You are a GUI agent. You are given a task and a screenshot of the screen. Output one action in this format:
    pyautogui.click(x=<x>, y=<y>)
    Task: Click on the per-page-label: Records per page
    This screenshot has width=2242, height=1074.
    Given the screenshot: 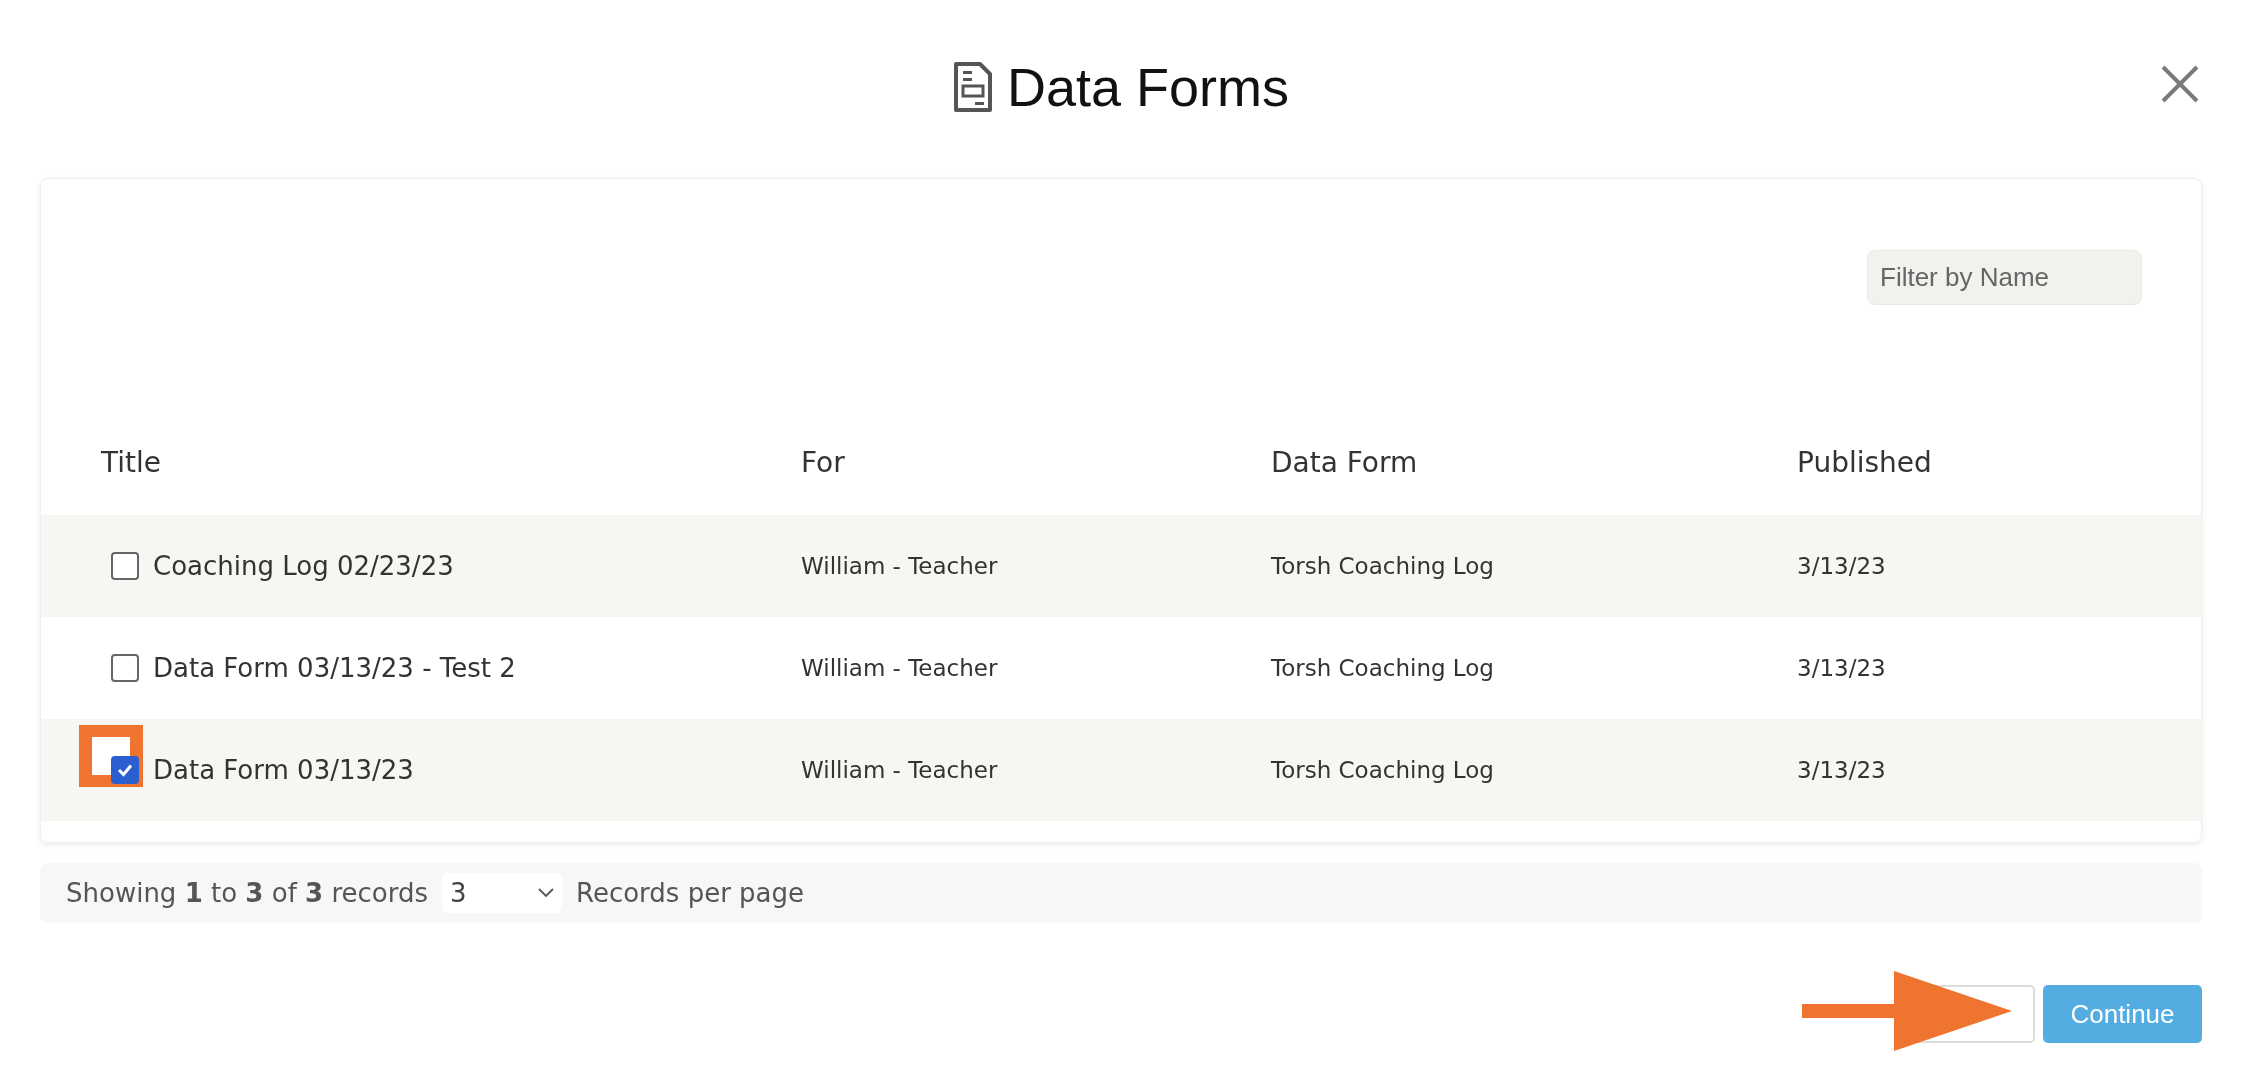 What is the action you would take?
    pyautogui.click(x=690, y=893)
    